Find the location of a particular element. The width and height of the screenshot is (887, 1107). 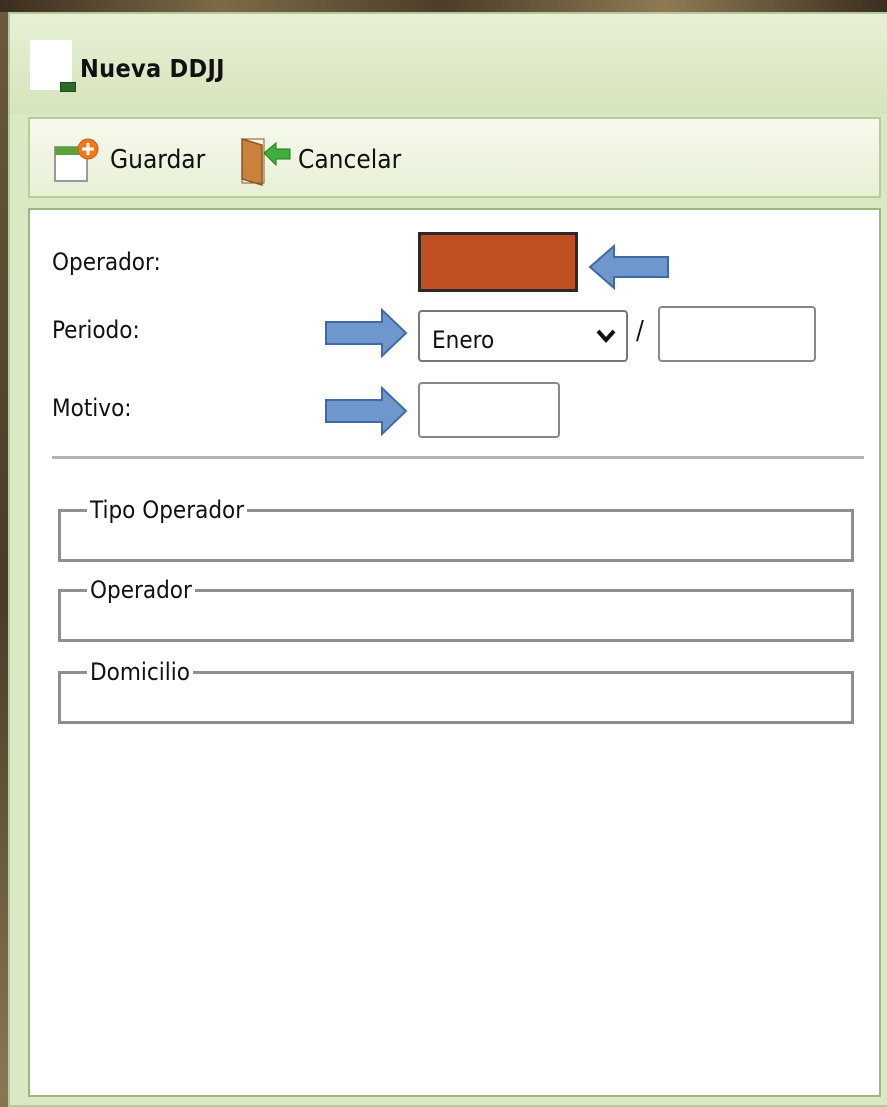

tipo-operador-legend: Tipo Operador is located at coordinates (167, 510).